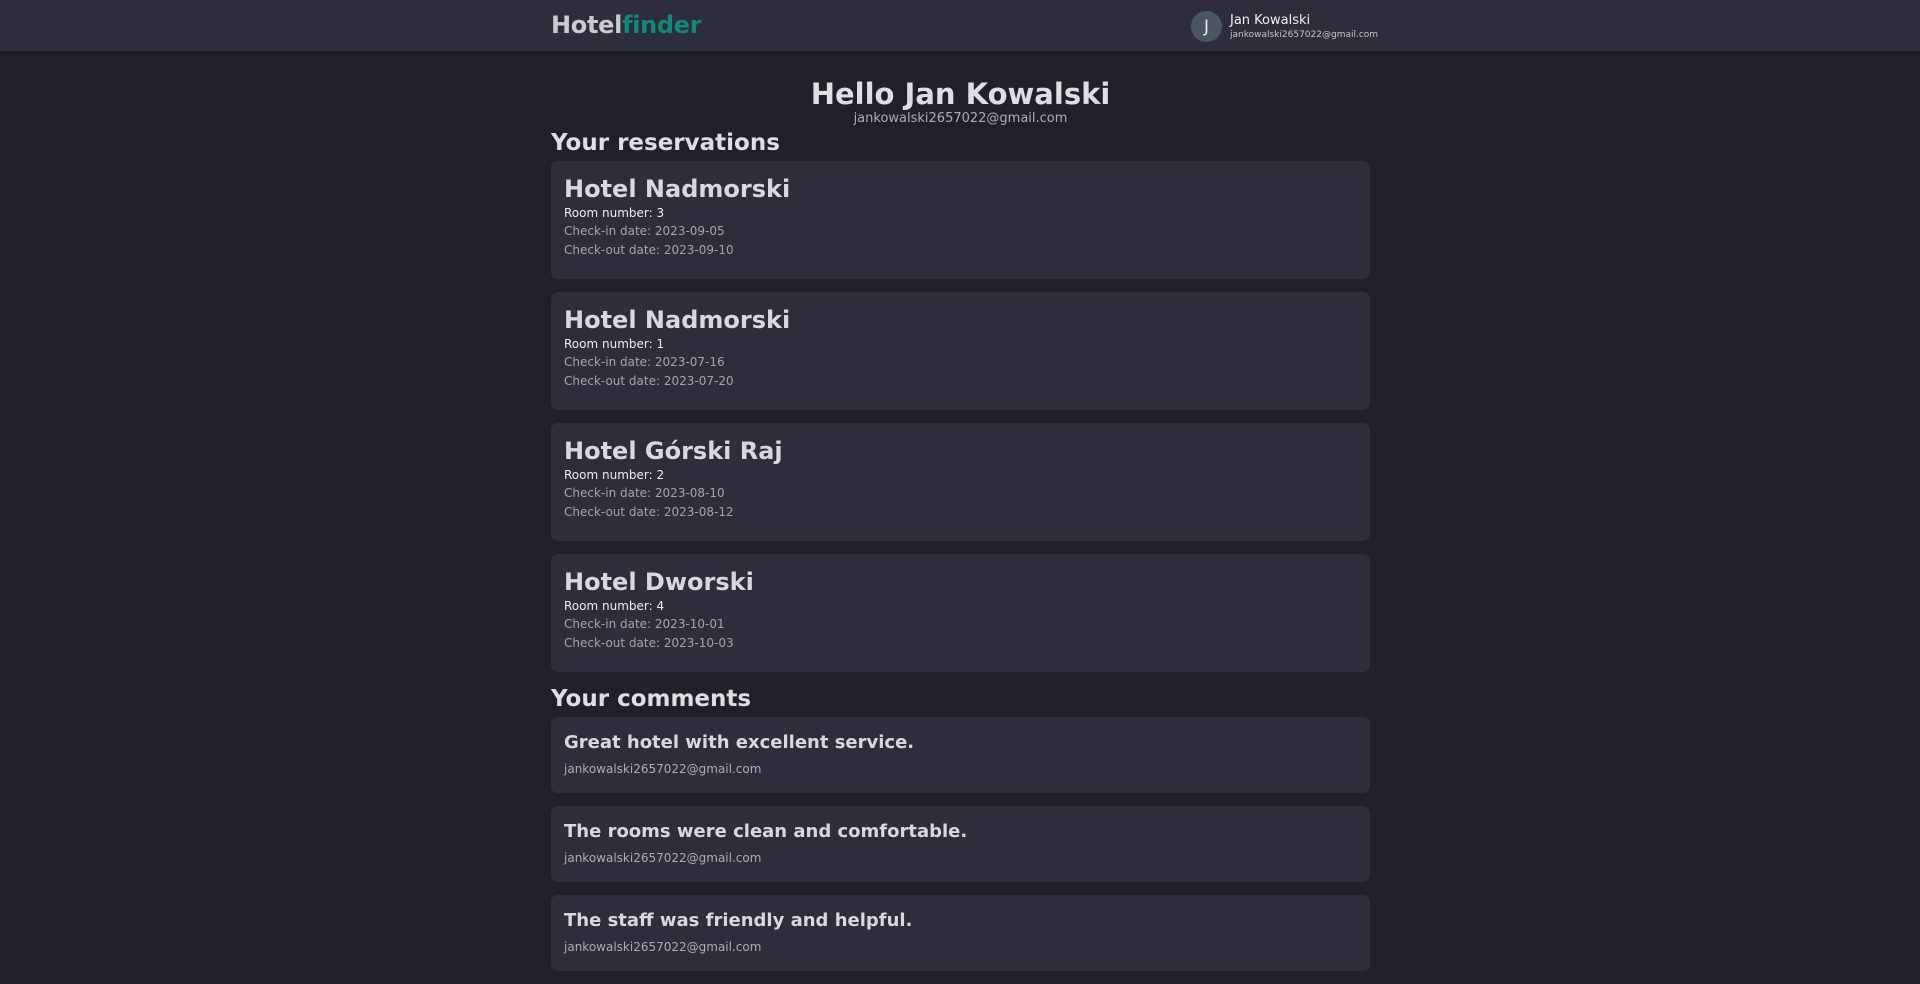  Describe the element at coordinates (649, 381) in the screenshot. I see `check-out-date: Check-out date: 2023-07-20` at that location.